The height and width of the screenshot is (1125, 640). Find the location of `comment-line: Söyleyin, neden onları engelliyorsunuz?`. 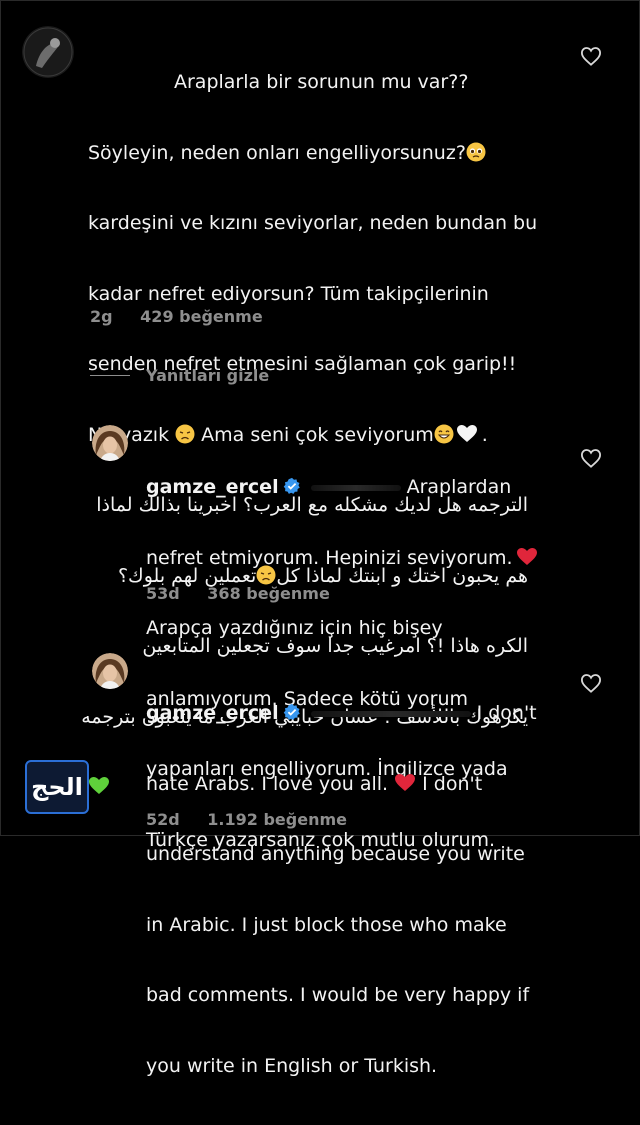

comment-line: Söyleyin, neden onları engelliyorsunuz? is located at coordinates (308, 154).